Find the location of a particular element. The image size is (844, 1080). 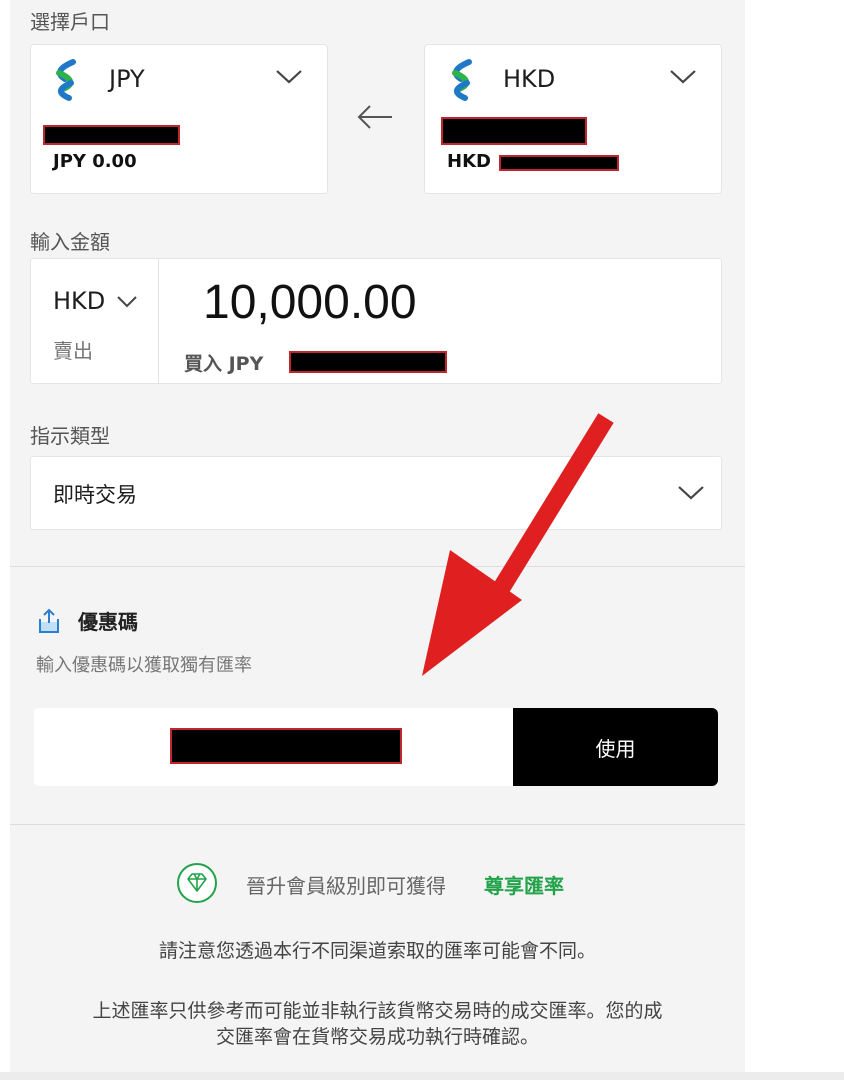

from-account-card: HKD HKD is located at coordinates (573, 119).